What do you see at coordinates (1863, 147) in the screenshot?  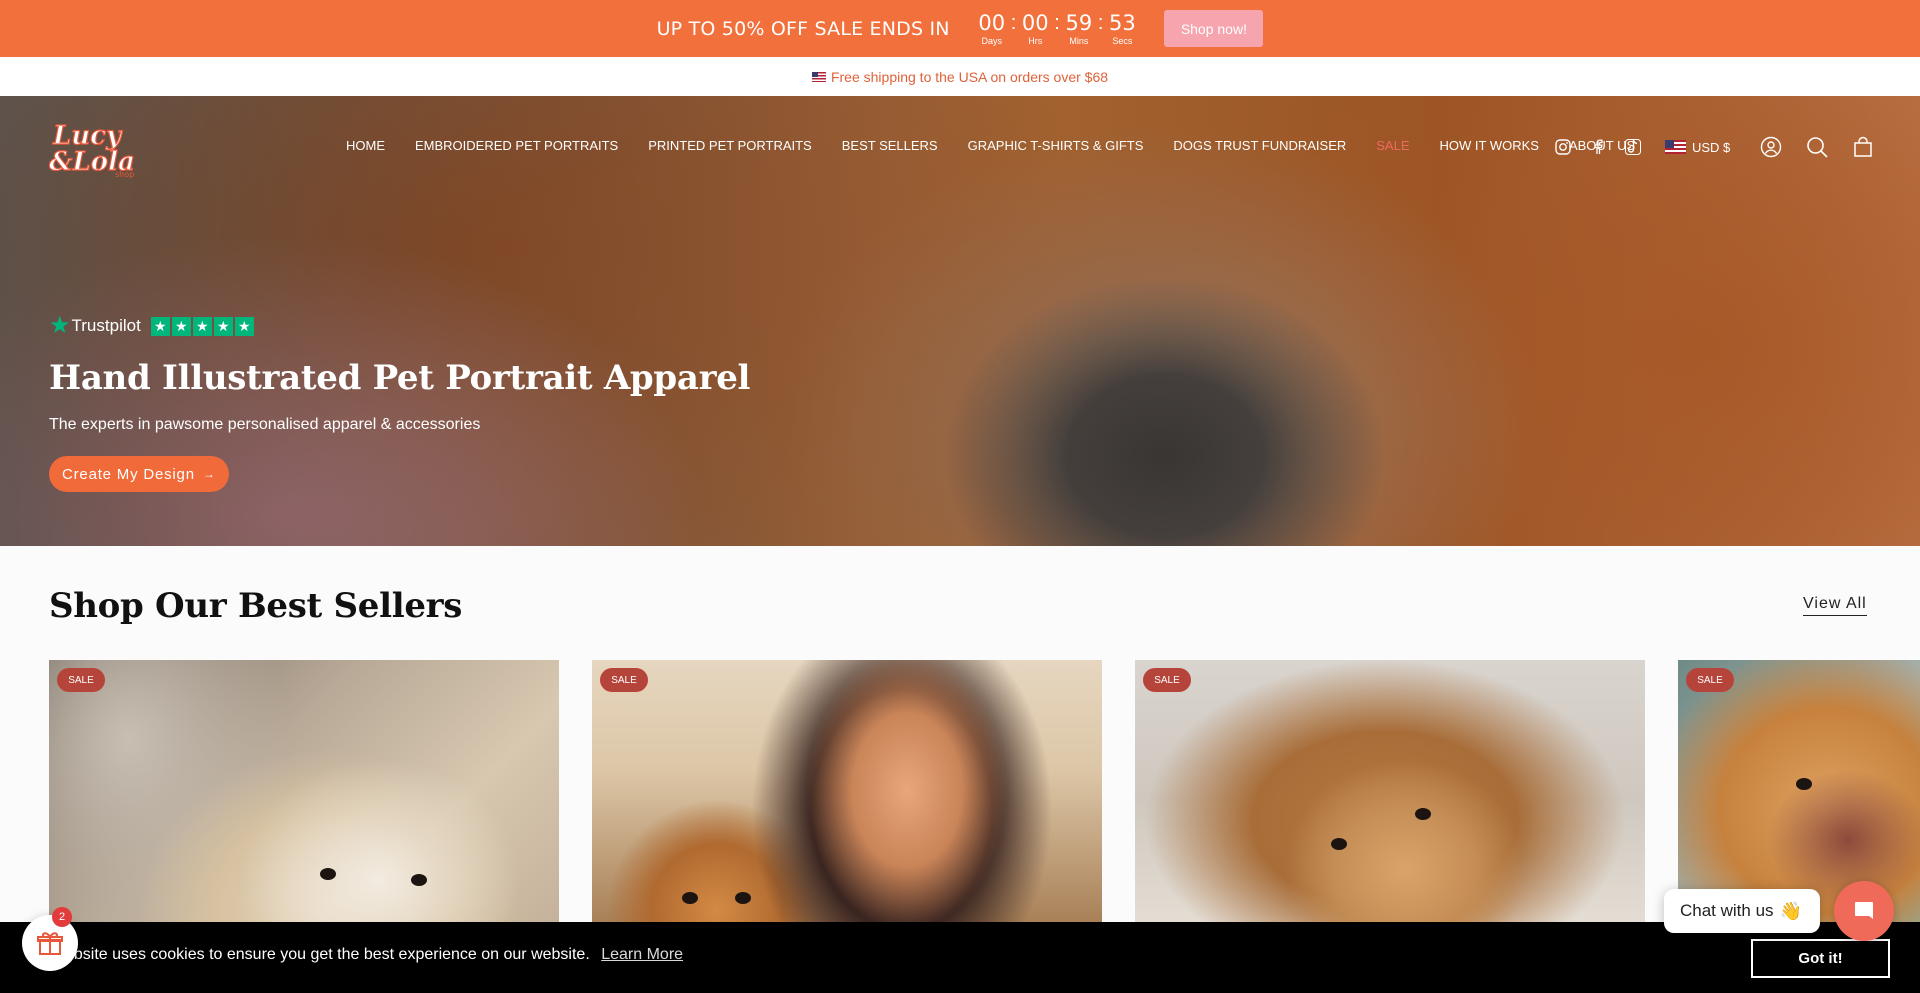 I see `cart-icon` at bounding box center [1863, 147].